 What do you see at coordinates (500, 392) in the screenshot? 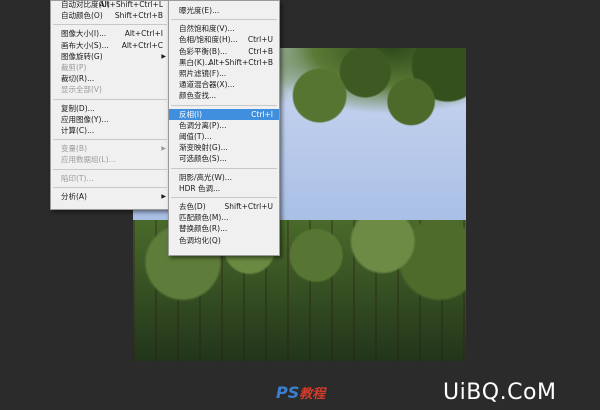
I see `site-watermark: UiBQ.CoM` at bounding box center [500, 392].